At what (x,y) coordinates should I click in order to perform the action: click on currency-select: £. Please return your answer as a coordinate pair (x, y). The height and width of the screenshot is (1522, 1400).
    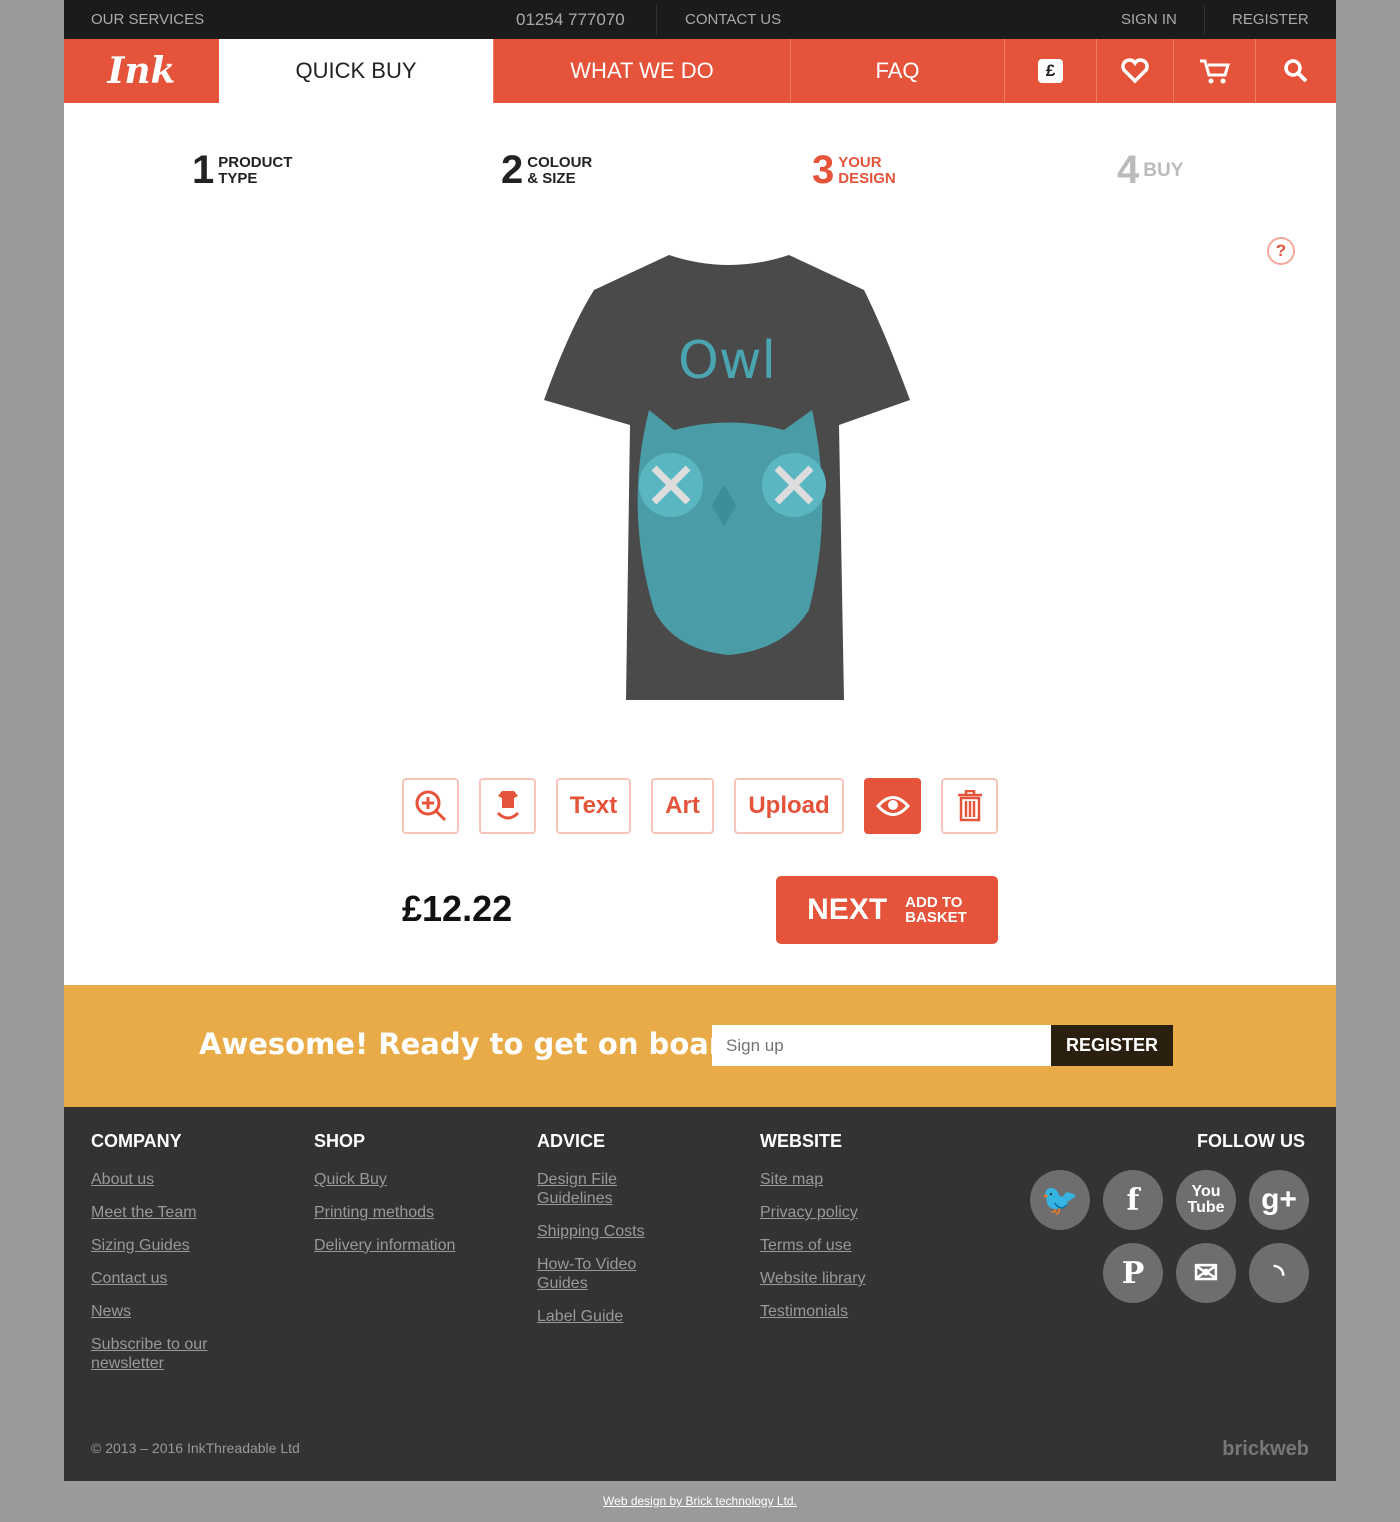
    Looking at the image, I should click on (1051, 71).